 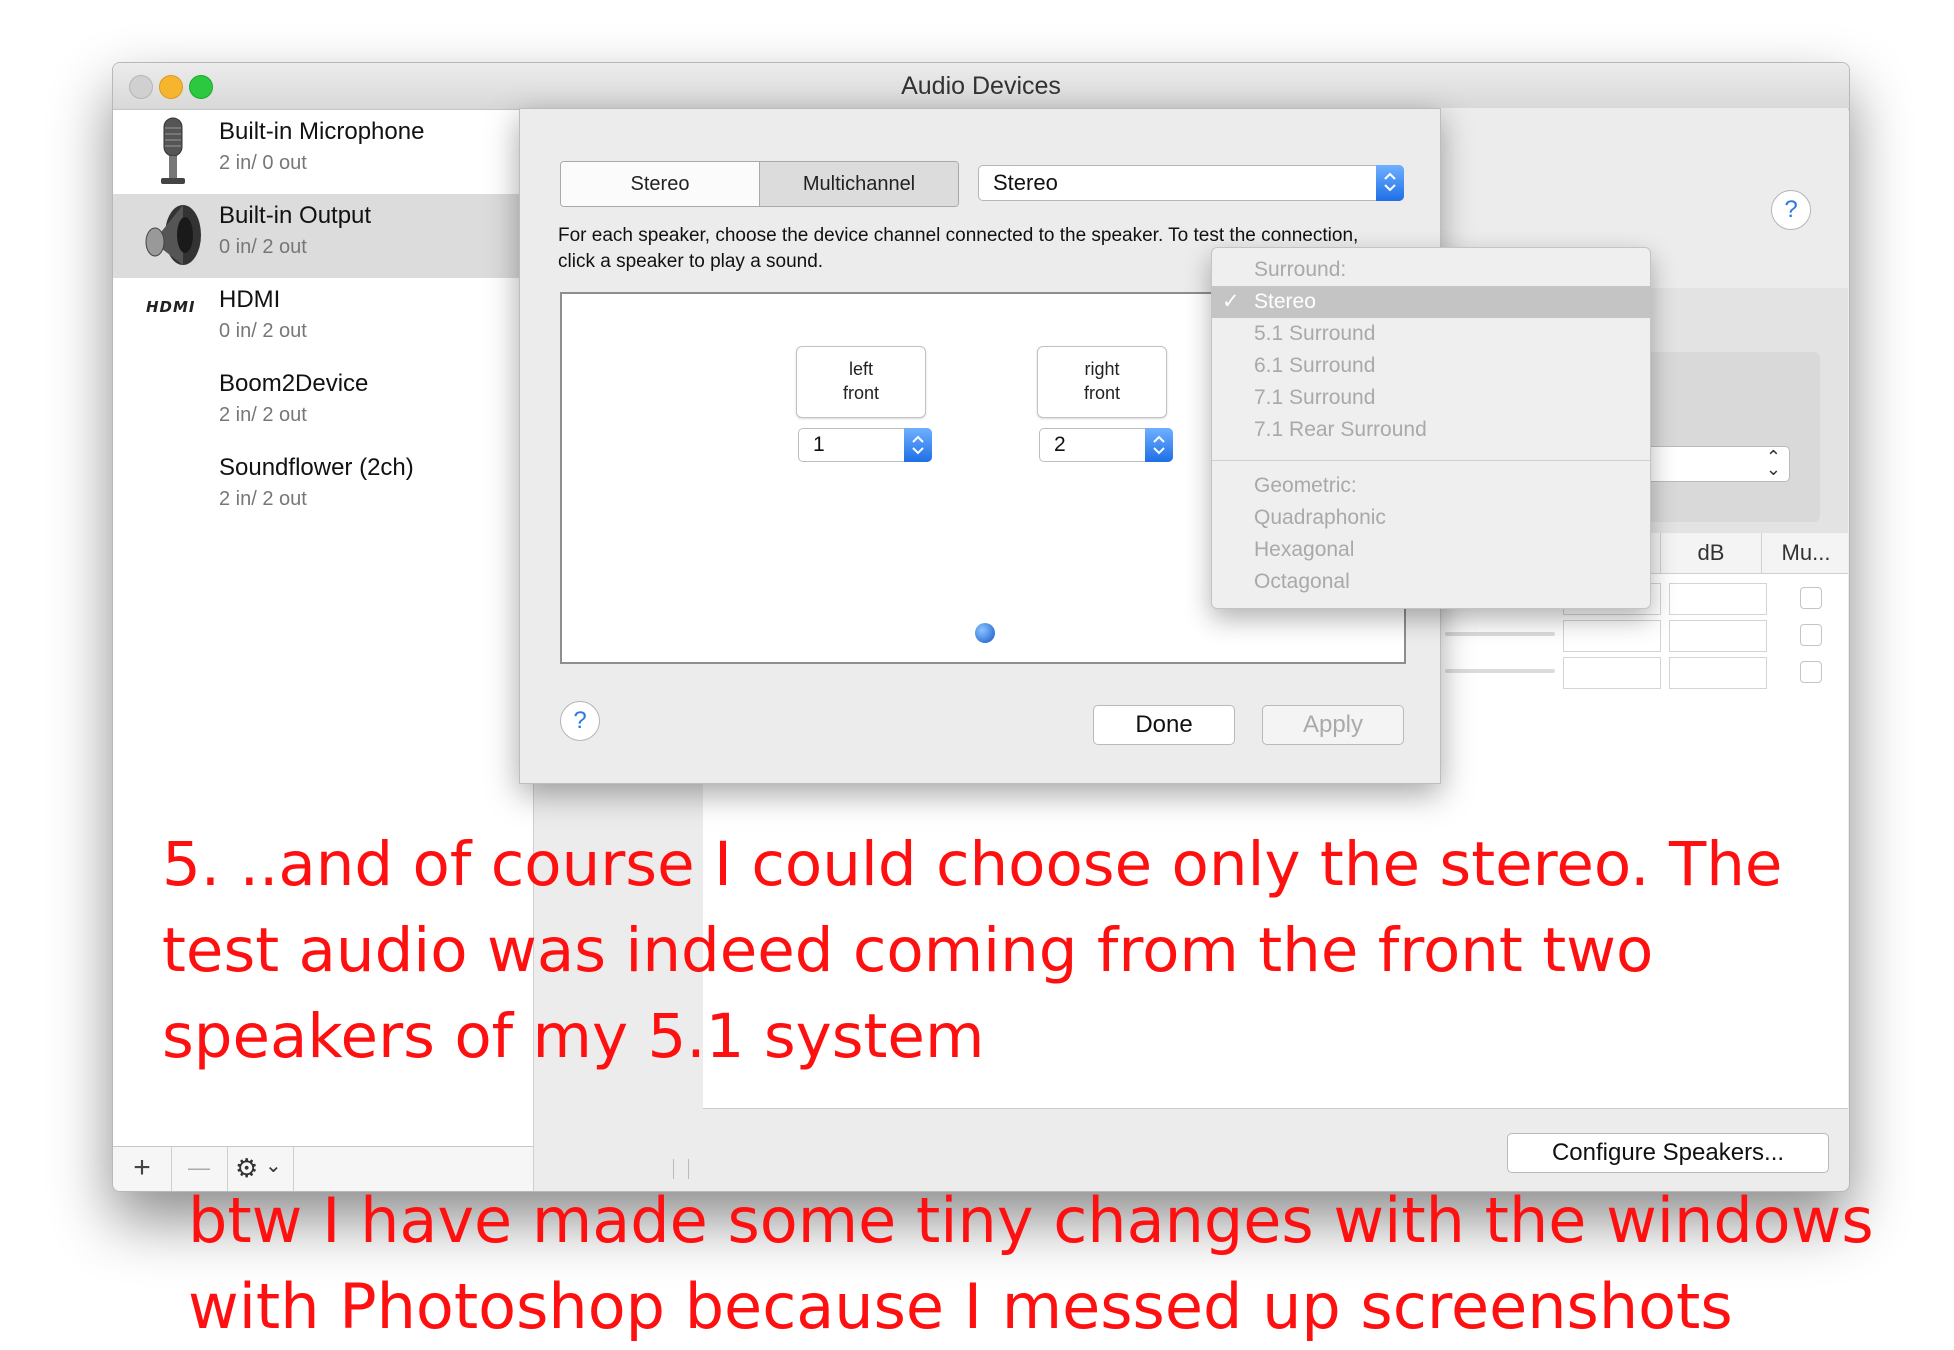 What do you see at coordinates (1106, 445) in the screenshot?
I see `channel-select-right: 2` at bounding box center [1106, 445].